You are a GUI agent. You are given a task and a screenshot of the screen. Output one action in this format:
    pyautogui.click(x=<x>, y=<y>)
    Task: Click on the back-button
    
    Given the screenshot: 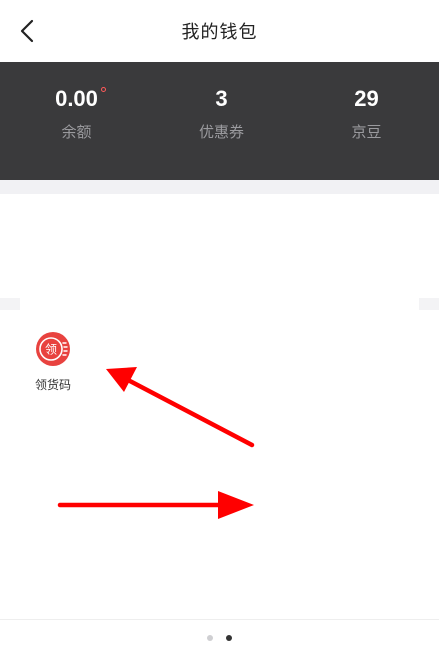 What is the action you would take?
    pyautogui.click(x=28, y=31)
    